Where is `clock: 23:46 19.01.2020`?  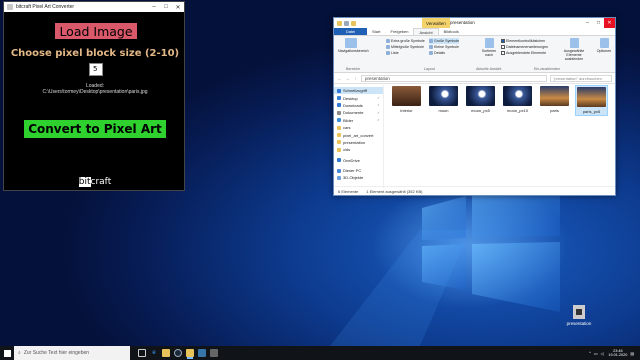
clock: 23:46 19.01.2020 is located at coordinates (616, 353).